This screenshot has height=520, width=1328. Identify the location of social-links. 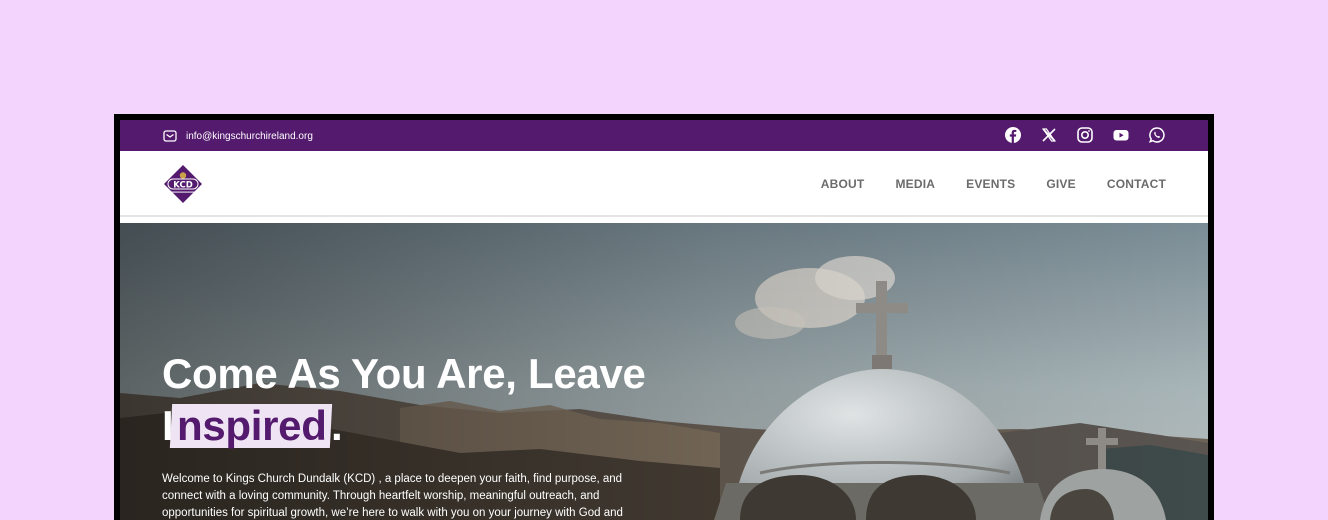
(1085, 135).